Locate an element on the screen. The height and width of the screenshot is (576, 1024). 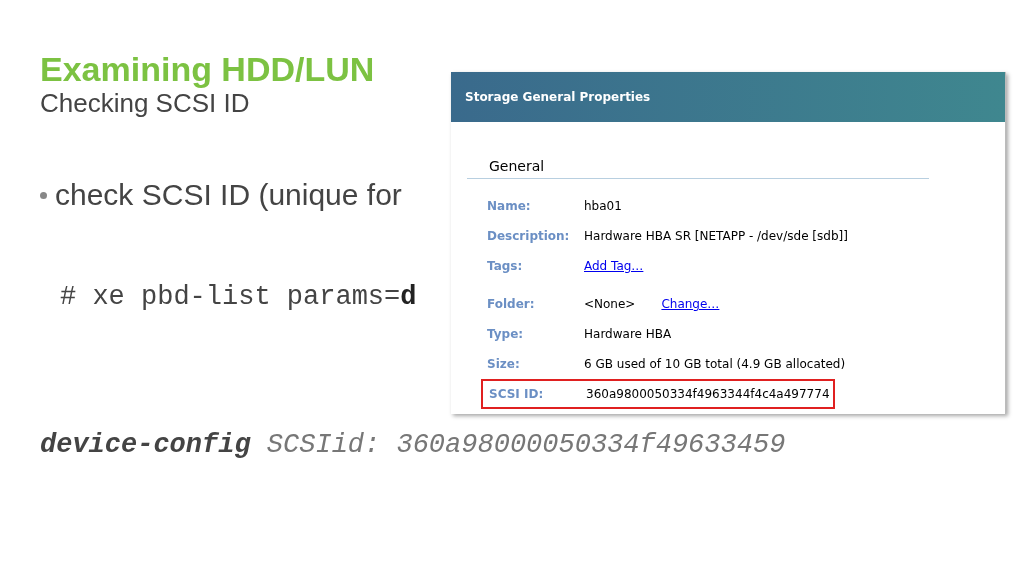
bullet-dot-icon is located at coordinates (43, 195).